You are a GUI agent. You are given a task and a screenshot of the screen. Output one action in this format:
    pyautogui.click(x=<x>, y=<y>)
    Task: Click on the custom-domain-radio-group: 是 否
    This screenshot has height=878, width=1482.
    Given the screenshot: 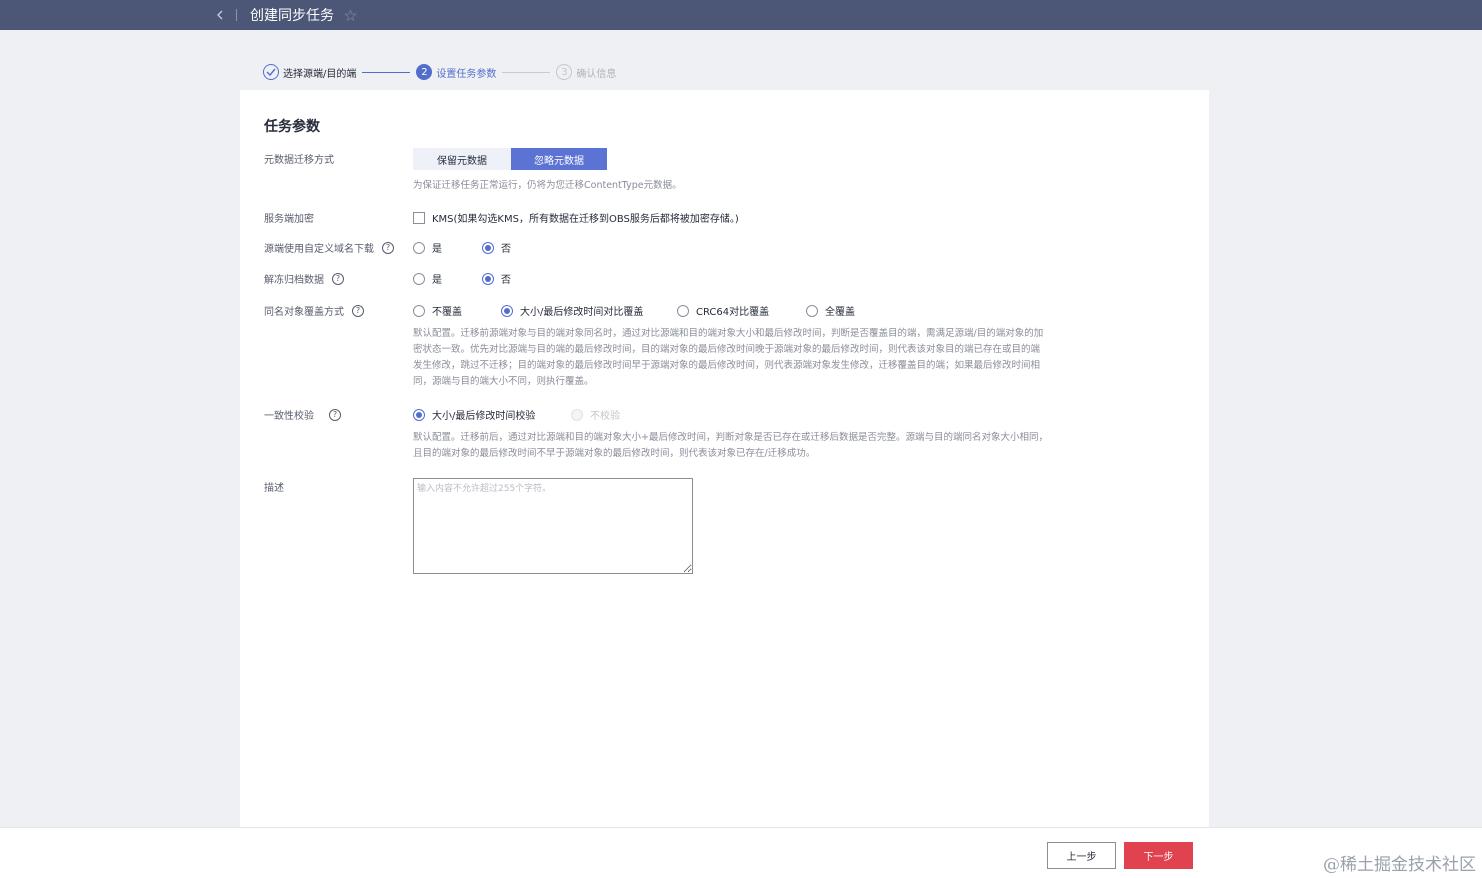 What is the action you would take?
    pyautogui.click(x=462, y=247)
    